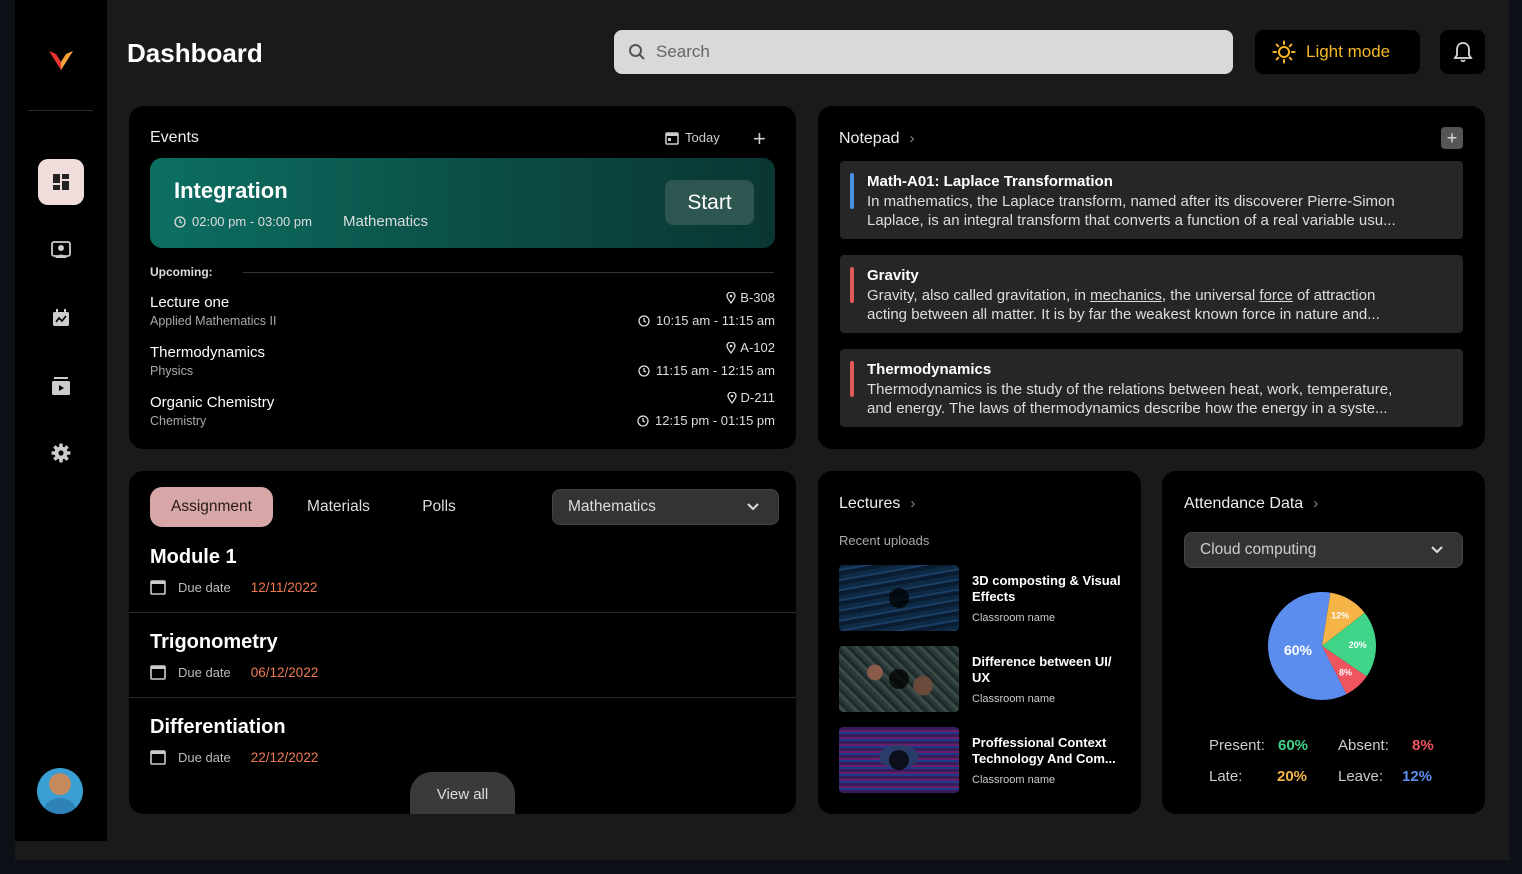 The width and height of the screenshot is (1522, 874). I want to click on sidebar-item-people, so click(61, 250).